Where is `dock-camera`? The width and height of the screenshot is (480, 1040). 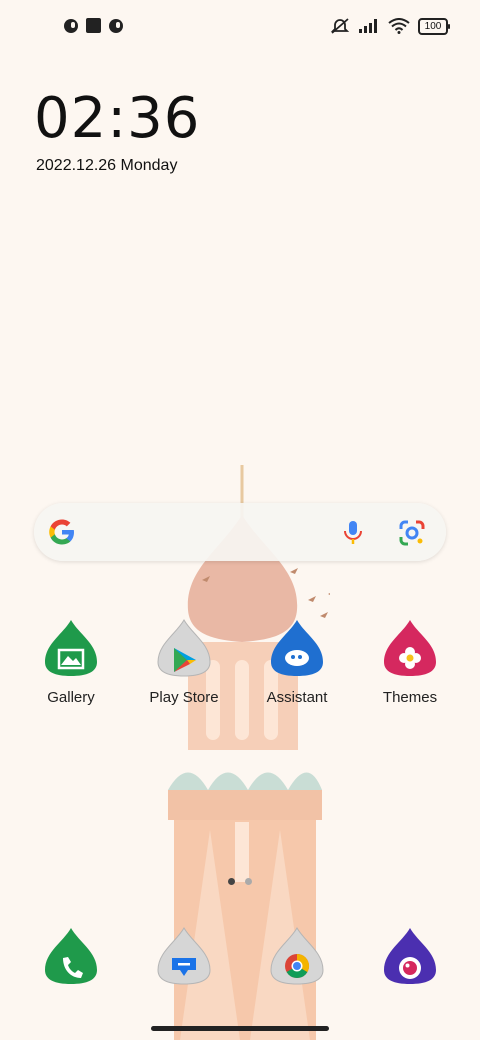
dock-camera is located at coordinates (410, 958).